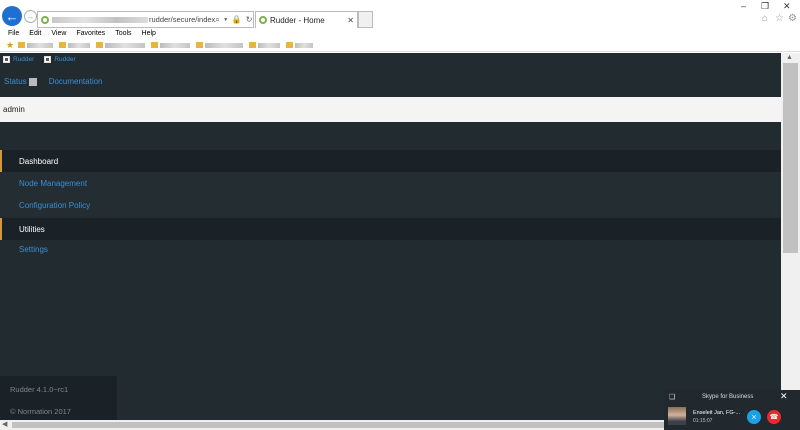 The width and height of the screenshot is (800, 430). What do you see at coordinates (390, 249) in the screenshot?
I see `nav-settings: Settings` at bounding box center [390, 249].